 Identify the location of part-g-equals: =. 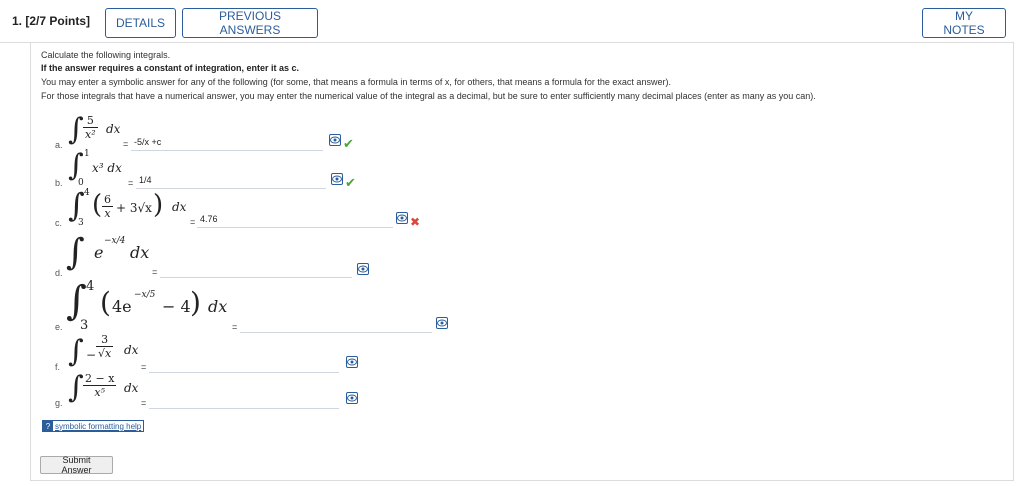
(144, 403).